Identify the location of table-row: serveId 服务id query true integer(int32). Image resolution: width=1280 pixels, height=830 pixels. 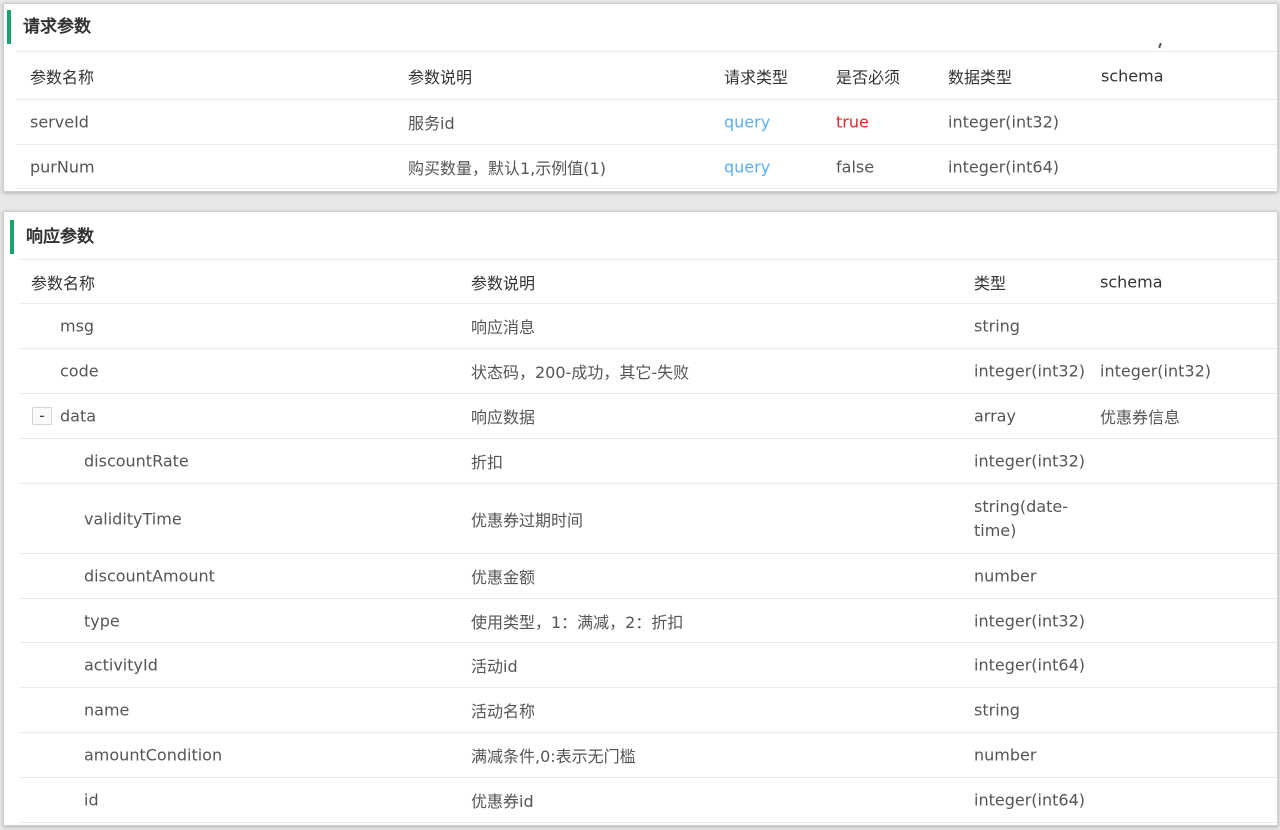
(646, 122).